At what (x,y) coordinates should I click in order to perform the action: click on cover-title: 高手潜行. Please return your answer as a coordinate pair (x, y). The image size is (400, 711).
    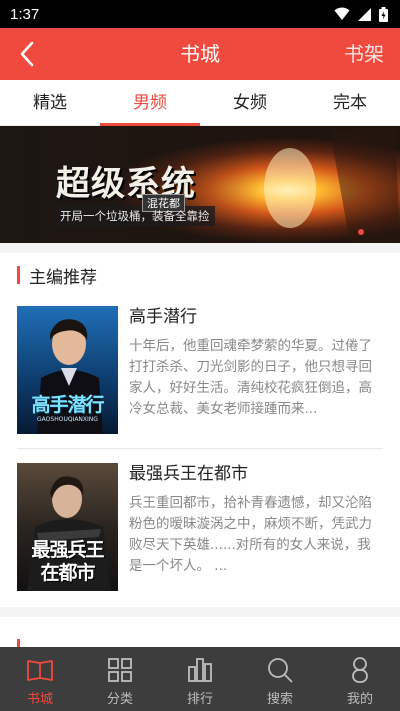
    Looking at the image, I should click on (67, 405).